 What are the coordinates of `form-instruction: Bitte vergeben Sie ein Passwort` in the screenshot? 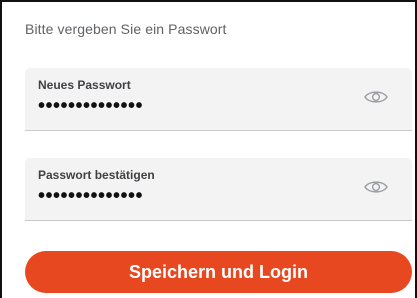 It's located at (126, 29).